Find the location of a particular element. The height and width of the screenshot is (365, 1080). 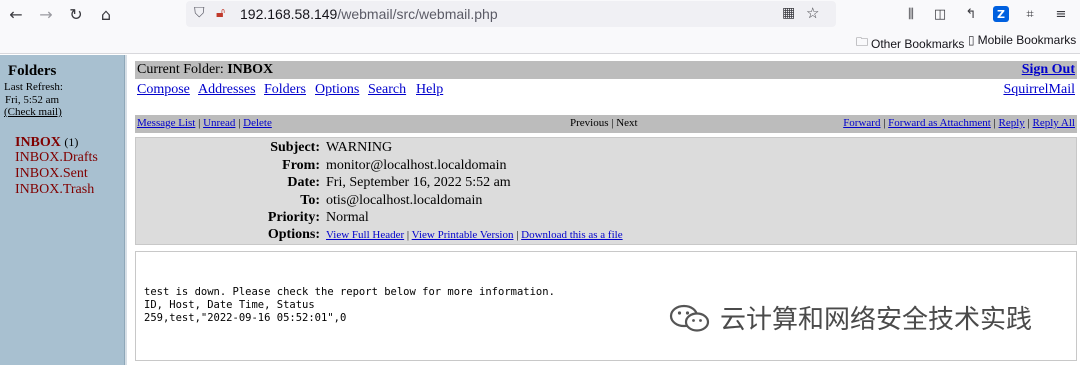

sidebar-icon: ◫ is located at coordinates (940, 14).